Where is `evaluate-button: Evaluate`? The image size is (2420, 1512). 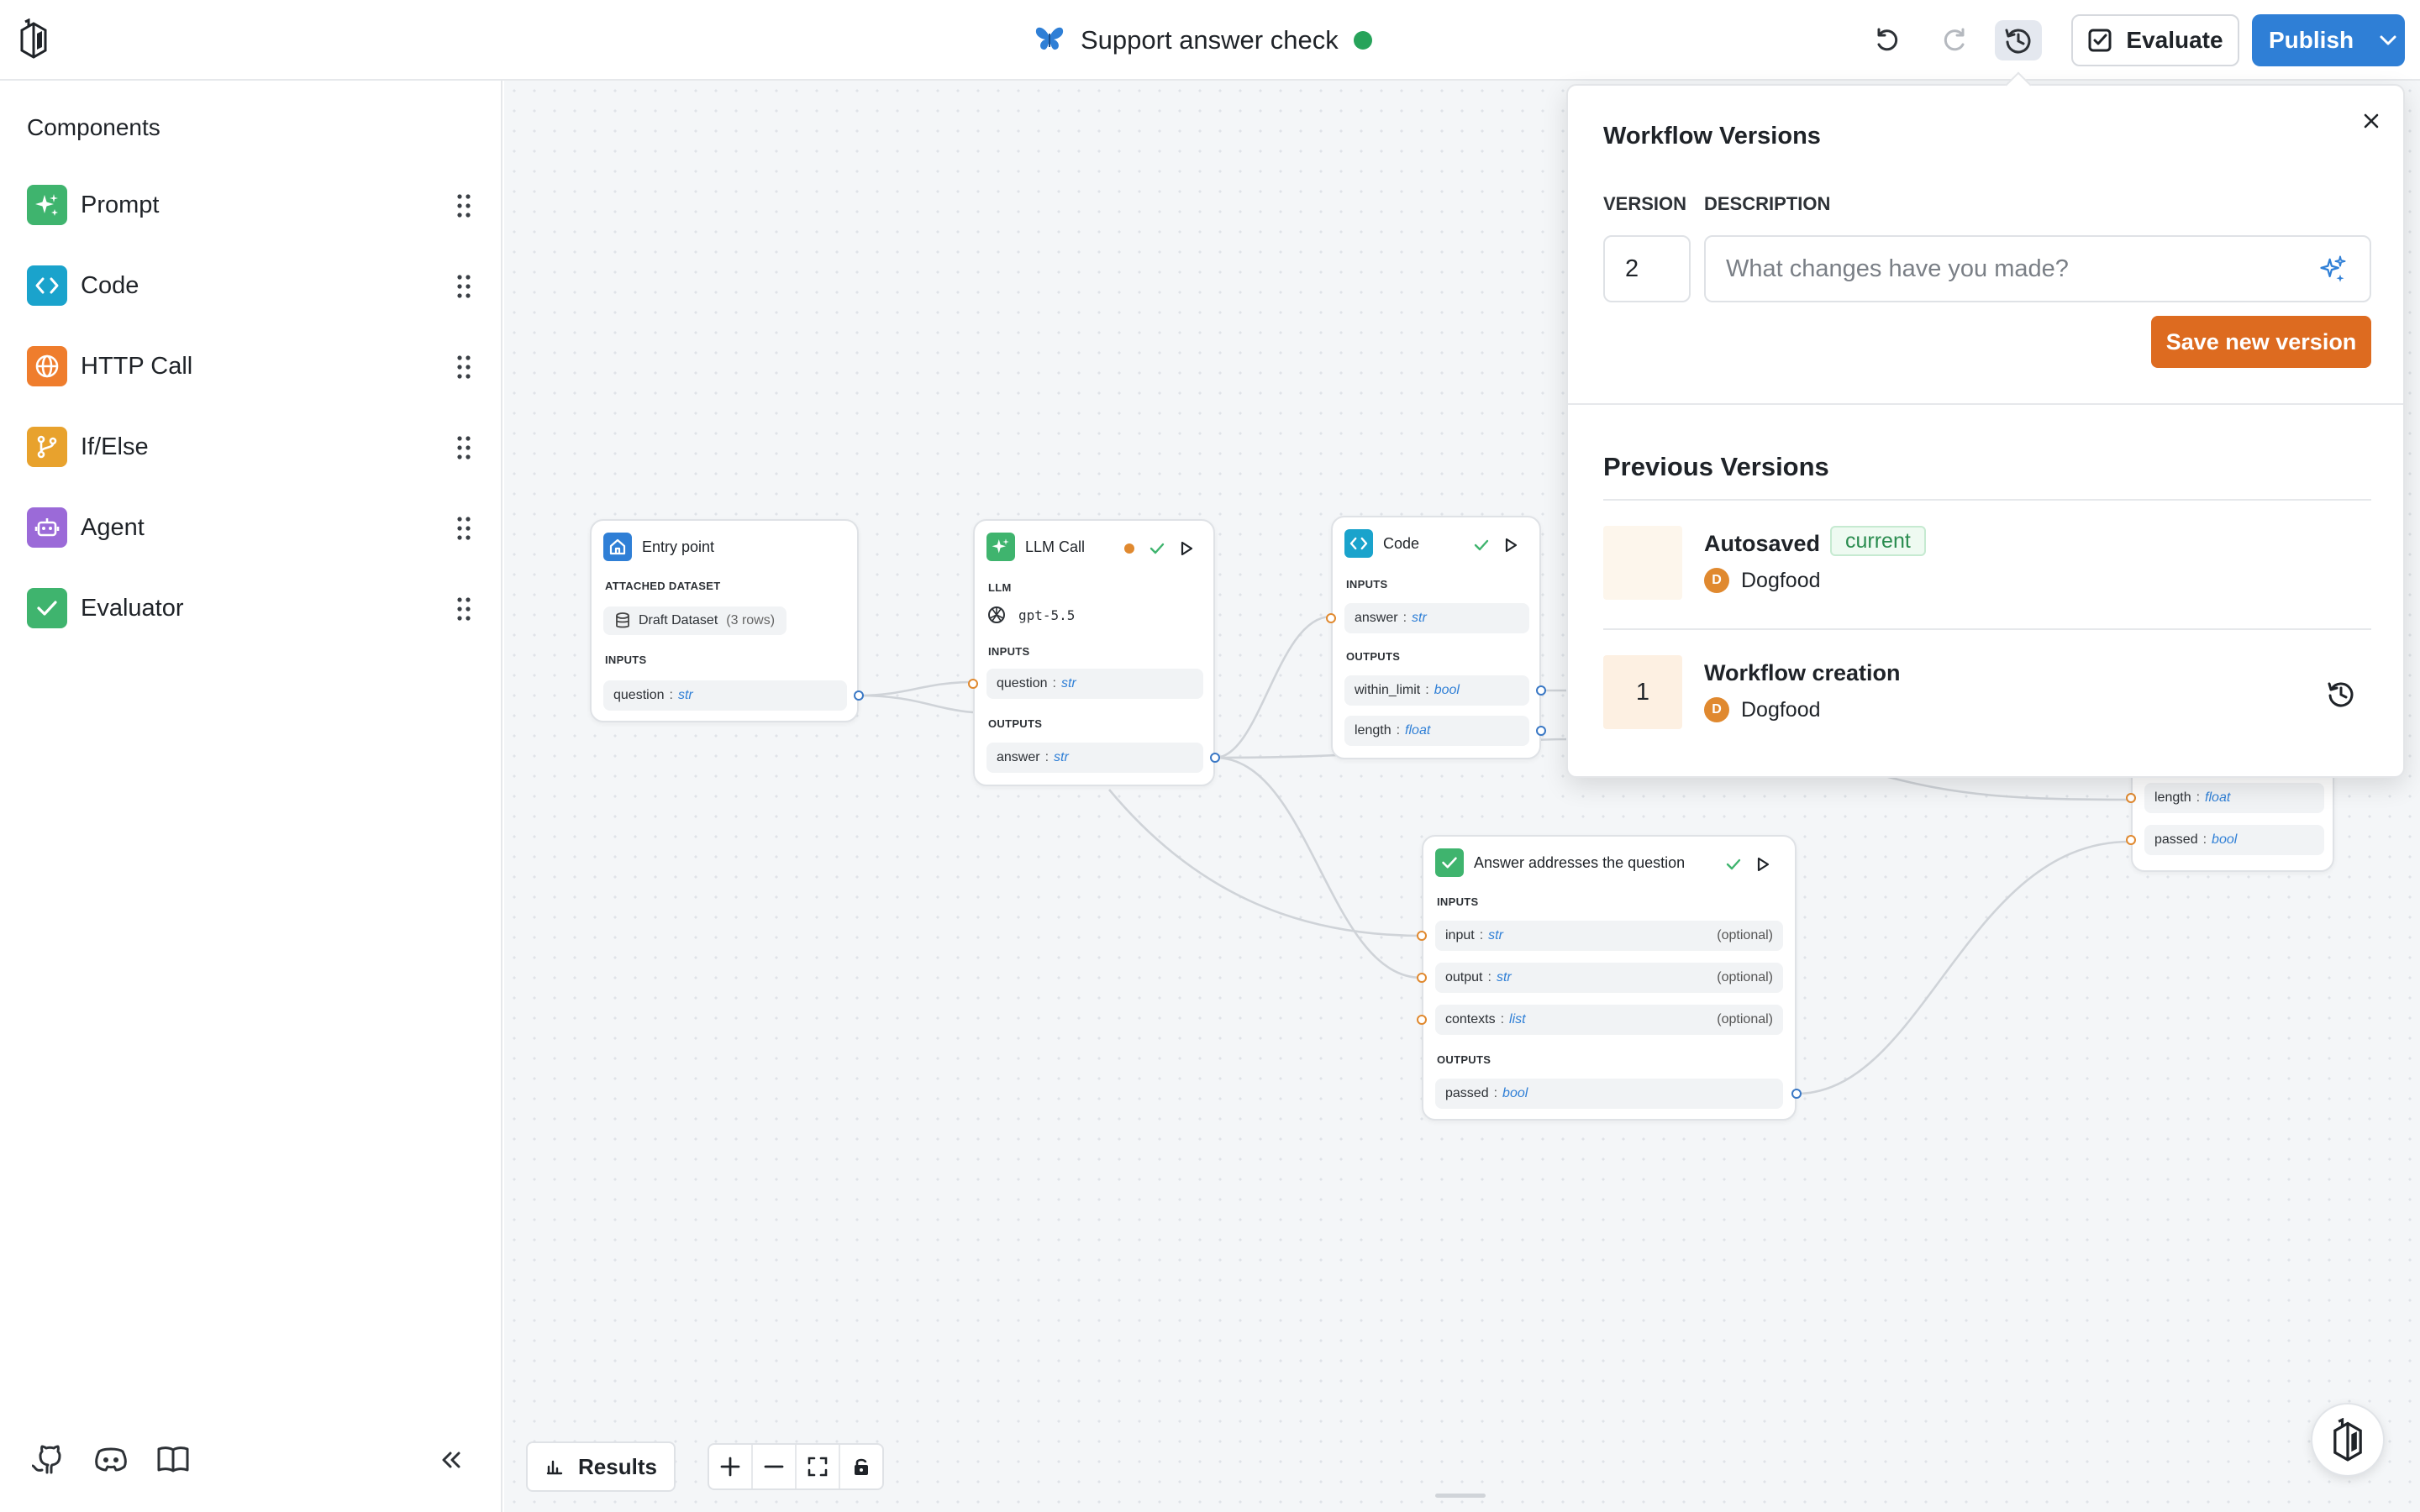
evaluate-button: Evaluate is located at coordinates (2155, 40).